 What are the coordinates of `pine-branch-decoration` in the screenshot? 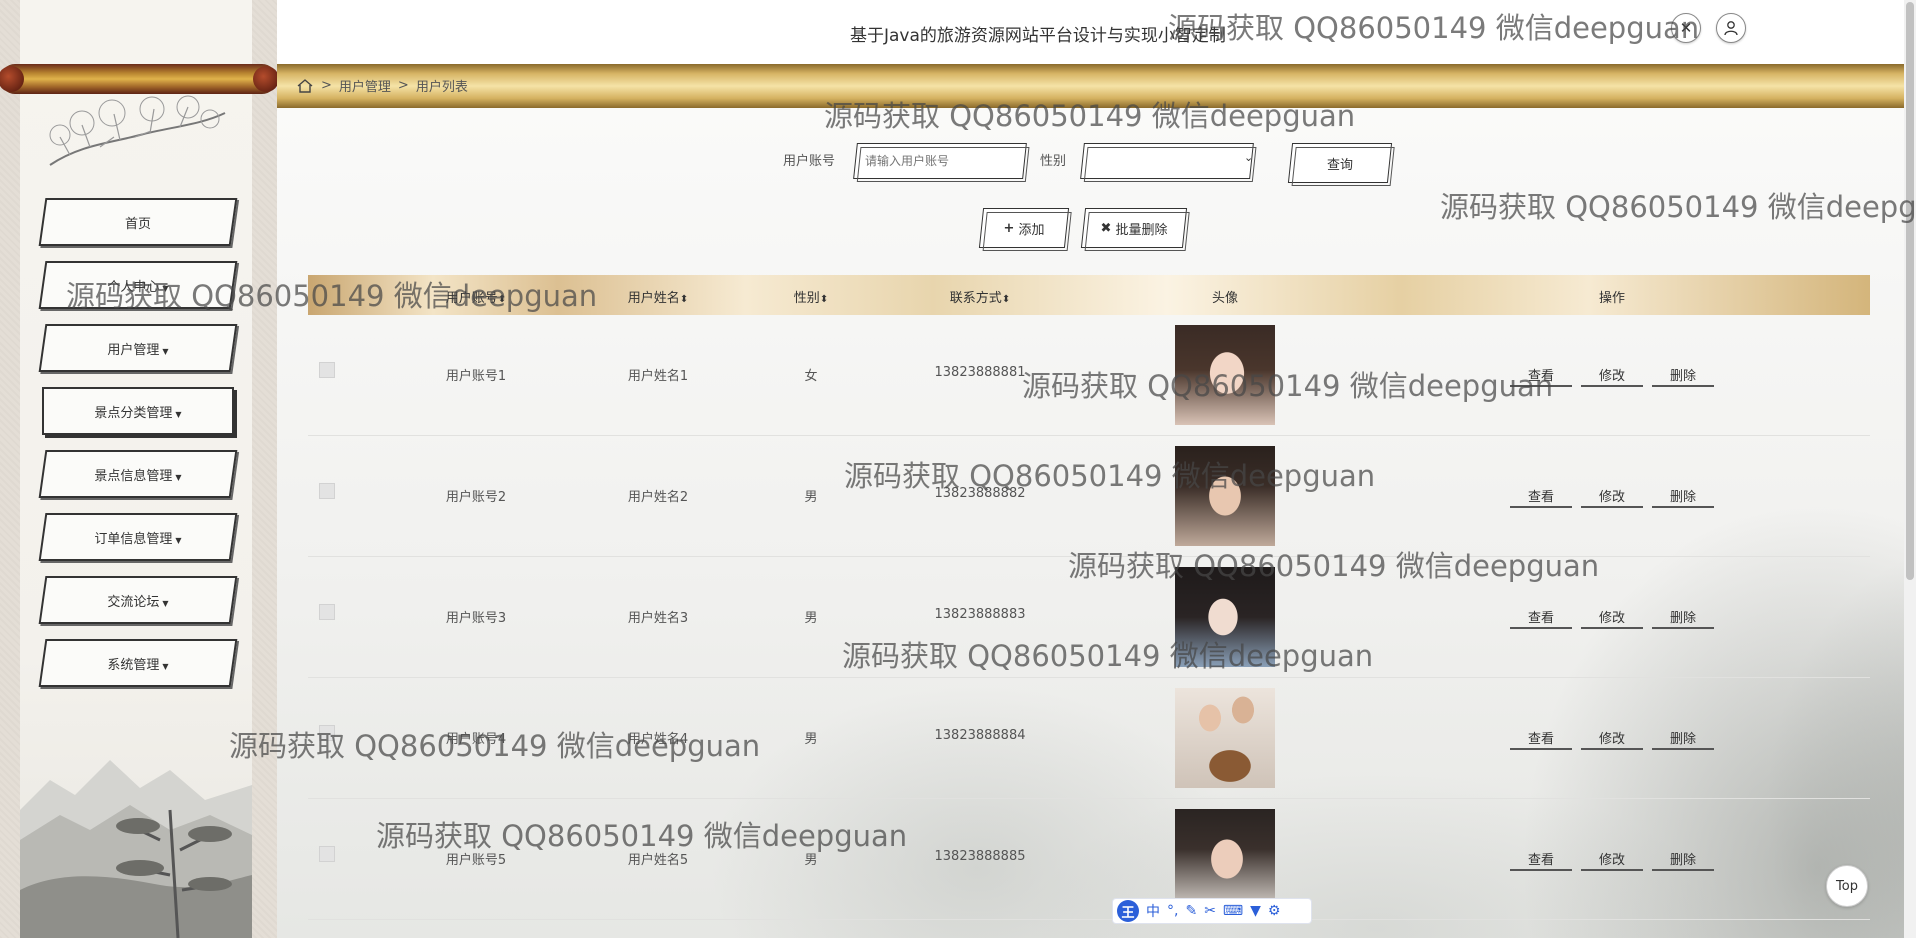 It's located at (137, 130).